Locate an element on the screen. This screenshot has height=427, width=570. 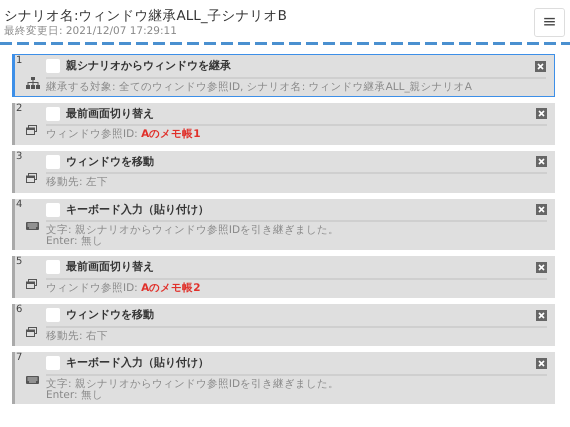
step-number: 2 is located at coordinates (19, 108).